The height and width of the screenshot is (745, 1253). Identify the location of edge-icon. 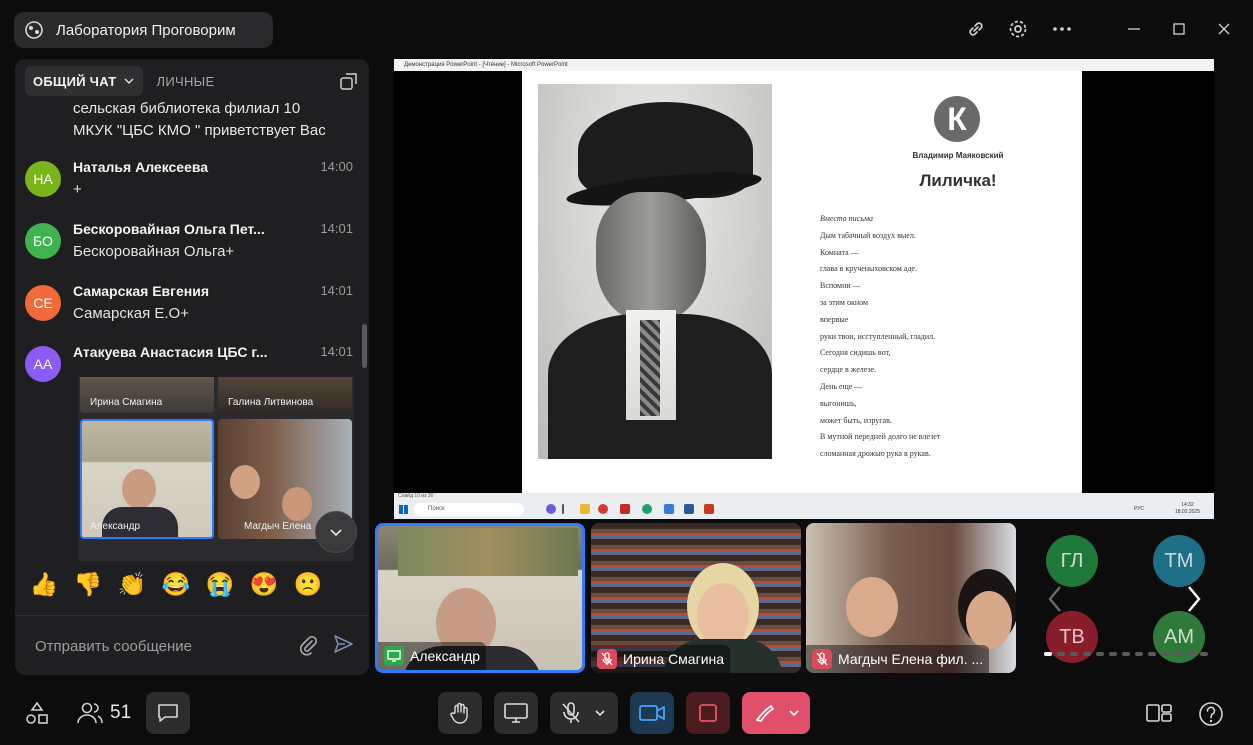
(647, 509).